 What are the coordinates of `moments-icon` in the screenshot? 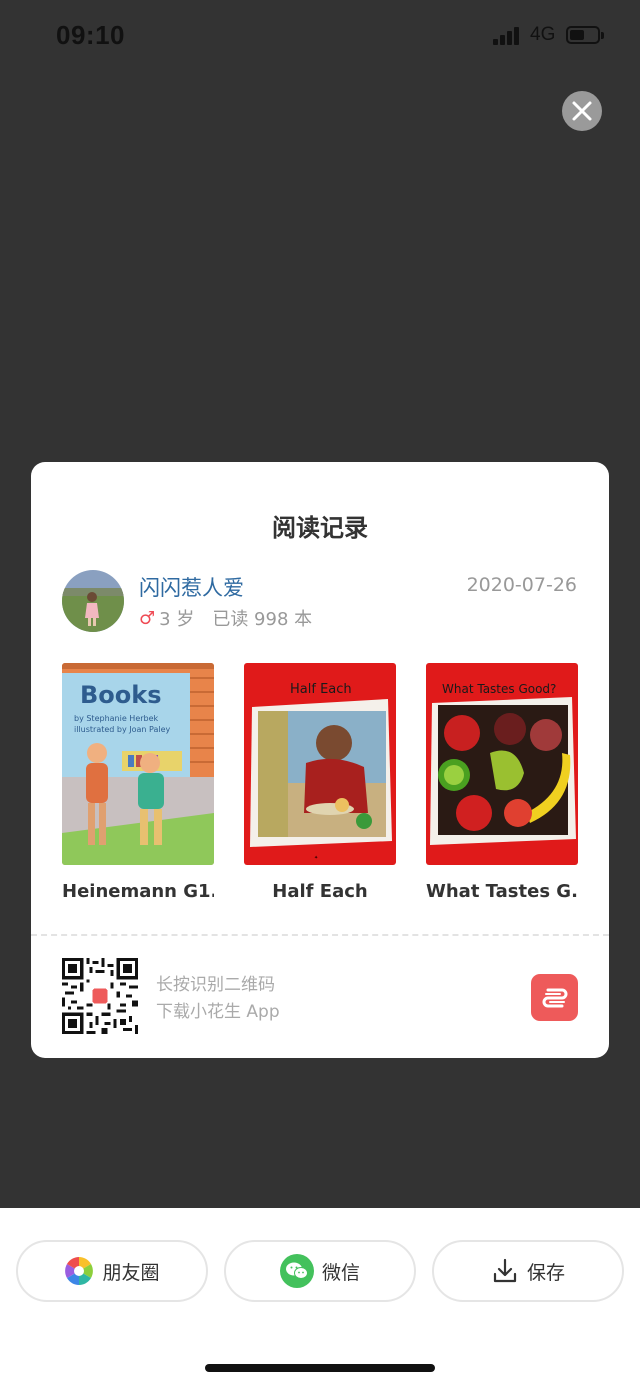 It's located at (79, 1271).